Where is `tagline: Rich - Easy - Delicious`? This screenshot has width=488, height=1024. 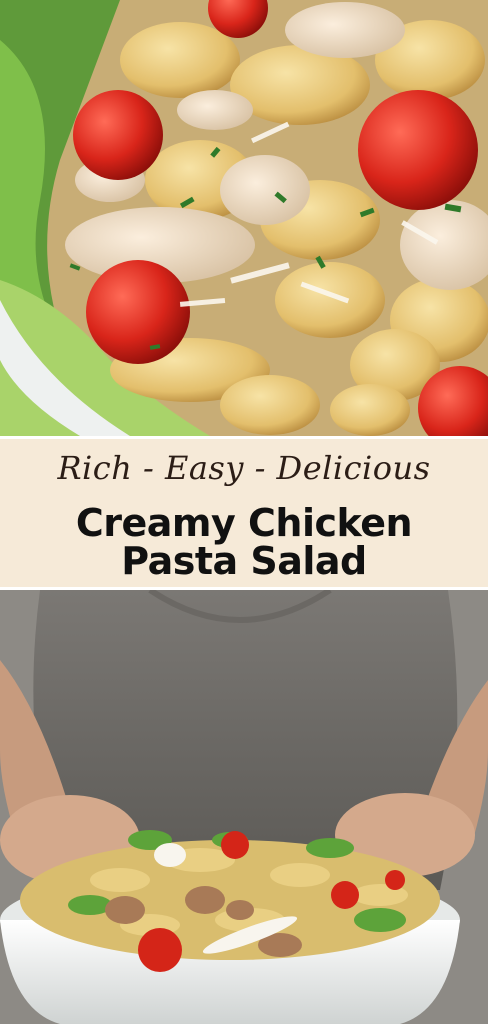
tagline: Rich - Easy - Delicious is located at coordinates (244, 468).